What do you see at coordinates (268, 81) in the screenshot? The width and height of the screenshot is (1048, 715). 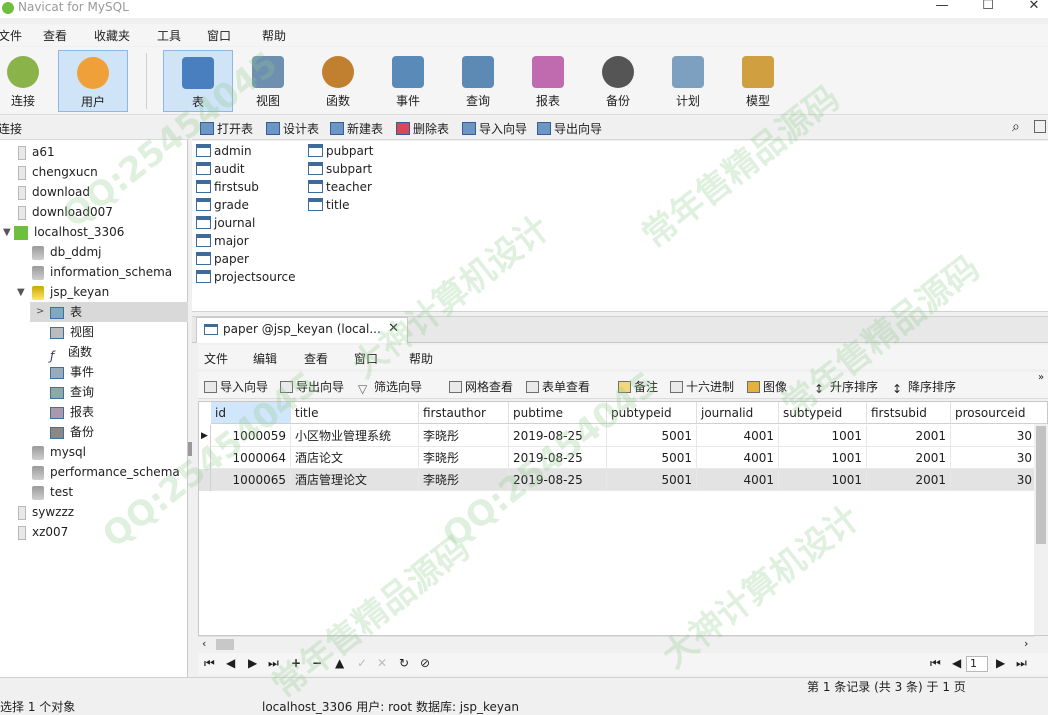 I see `toolbar-view-button: 视图` at bounding box center [268, 81].